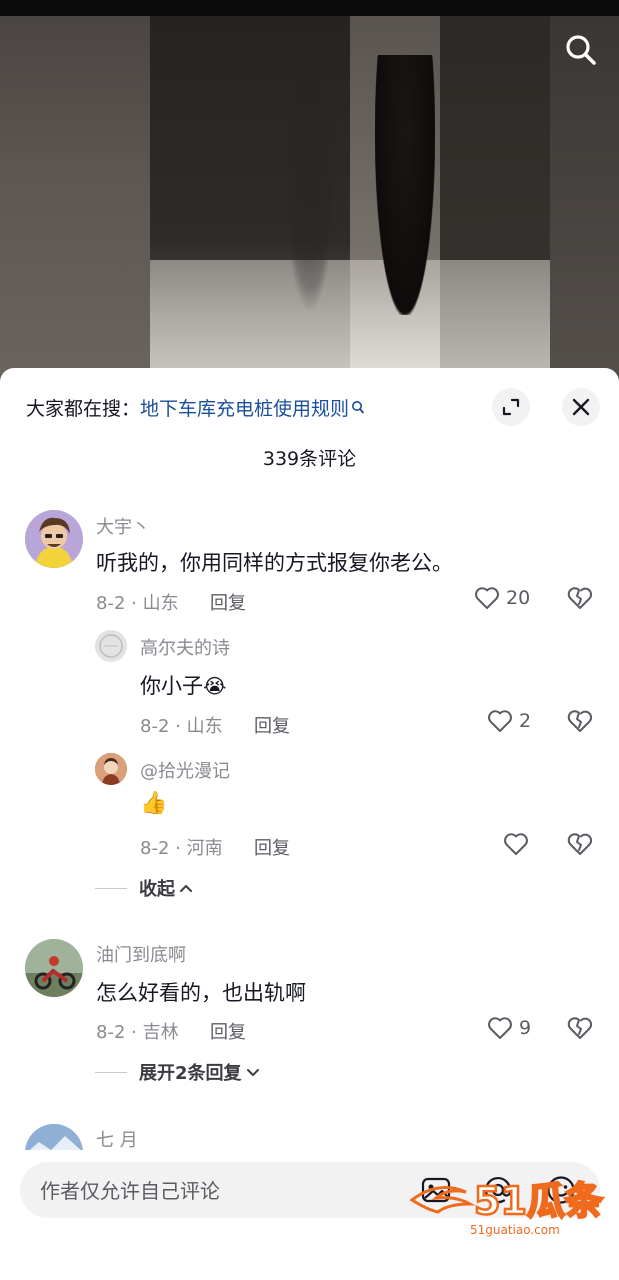 The width and height of the screenshot is (619, 1280). Describe the element at coordinates (75, 203) in the screenshot. I see `video-frame-wall` at that location.